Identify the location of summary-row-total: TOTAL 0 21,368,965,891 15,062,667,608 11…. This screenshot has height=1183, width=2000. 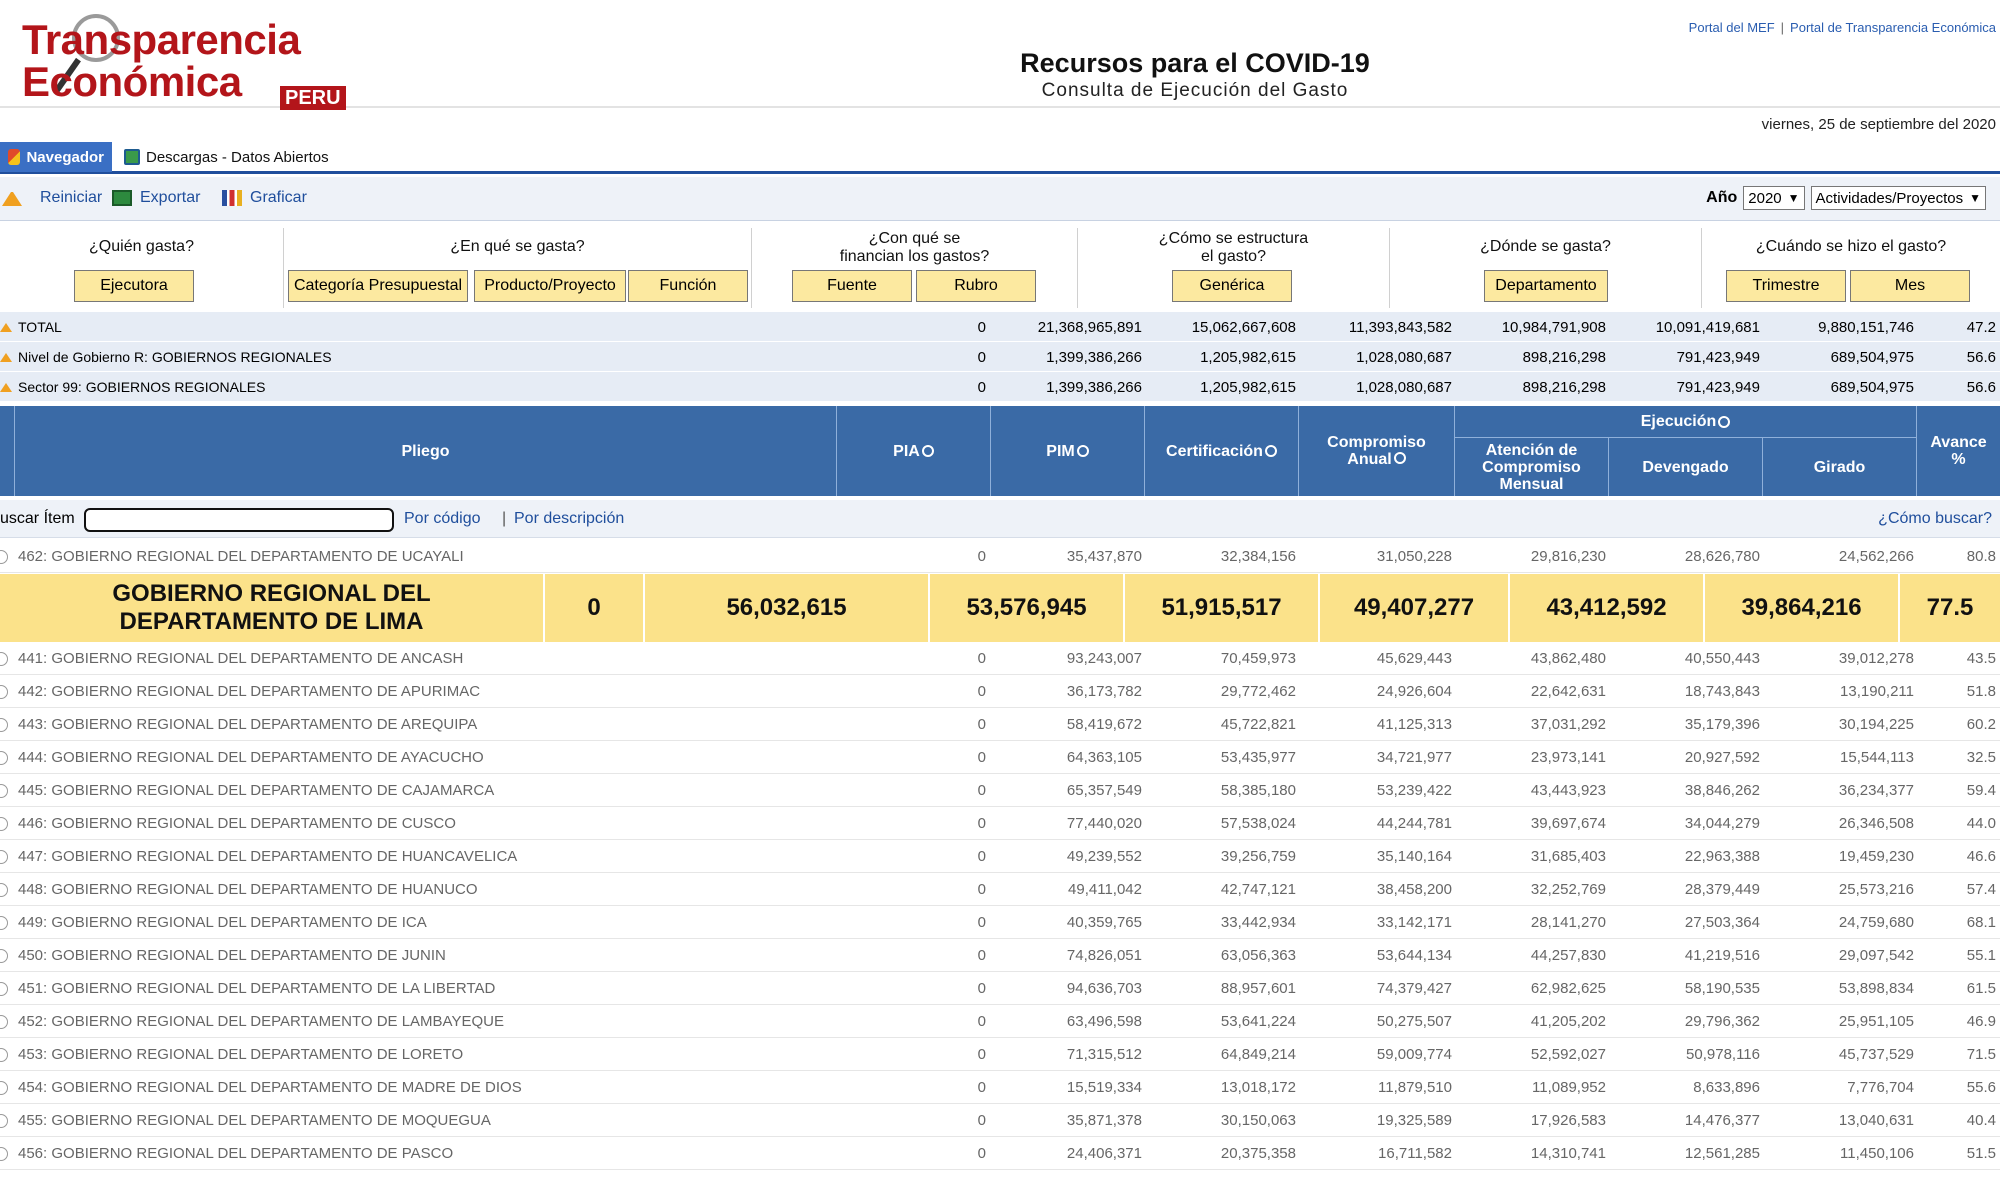
(1000, 327).